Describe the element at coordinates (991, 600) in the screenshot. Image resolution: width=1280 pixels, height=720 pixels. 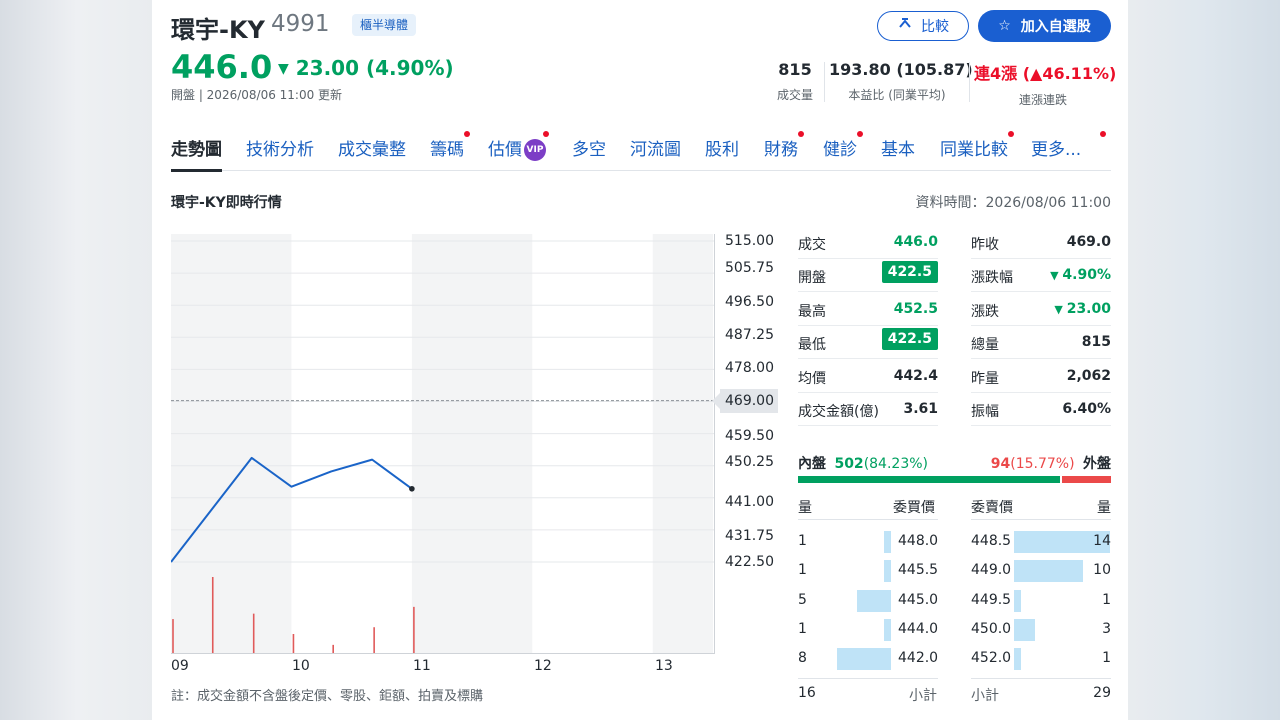
I see `ask-price: 449.5` at that location.